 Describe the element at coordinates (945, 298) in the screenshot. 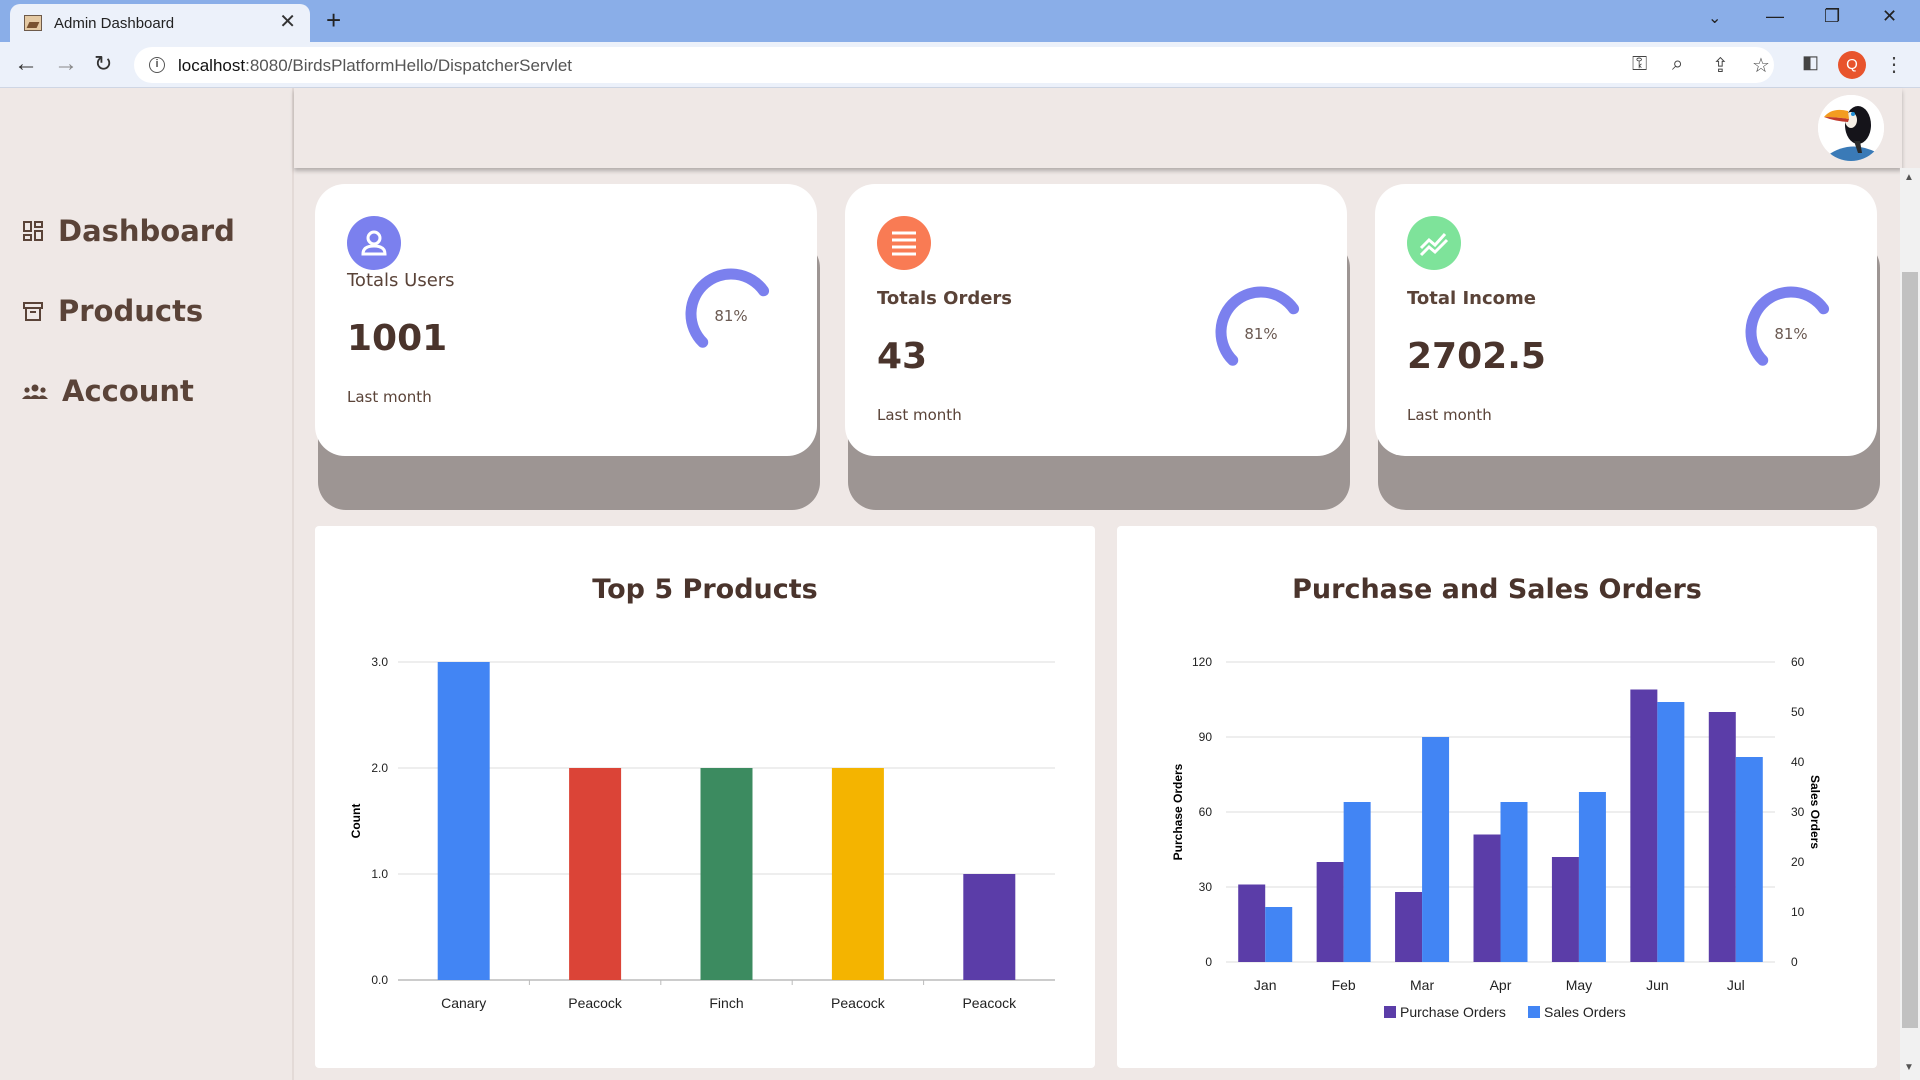

I see `card-label: Totals Orders` at that location.